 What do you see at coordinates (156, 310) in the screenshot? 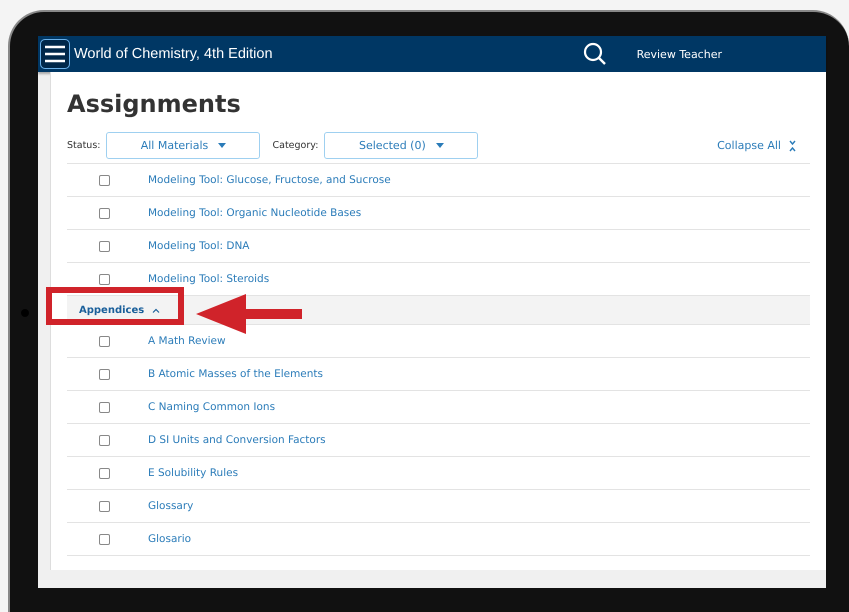
I see `chevron-icon` at bounding box center [156, 310].